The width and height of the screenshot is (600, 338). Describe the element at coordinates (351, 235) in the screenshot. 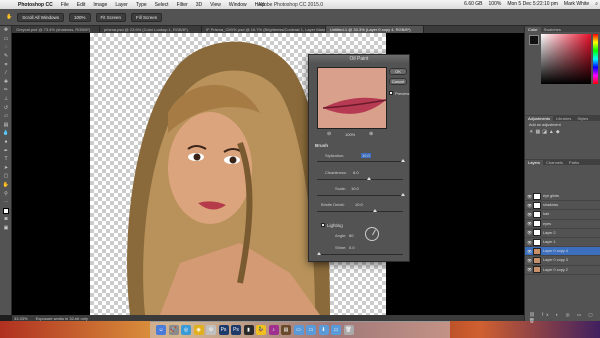

I see `angle-input: 60` at that location.